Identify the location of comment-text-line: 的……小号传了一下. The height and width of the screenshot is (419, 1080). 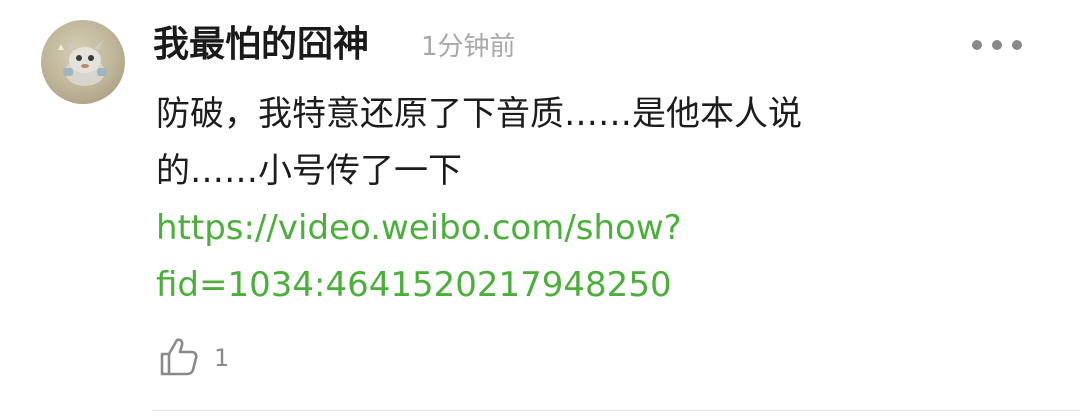
(309, 171).